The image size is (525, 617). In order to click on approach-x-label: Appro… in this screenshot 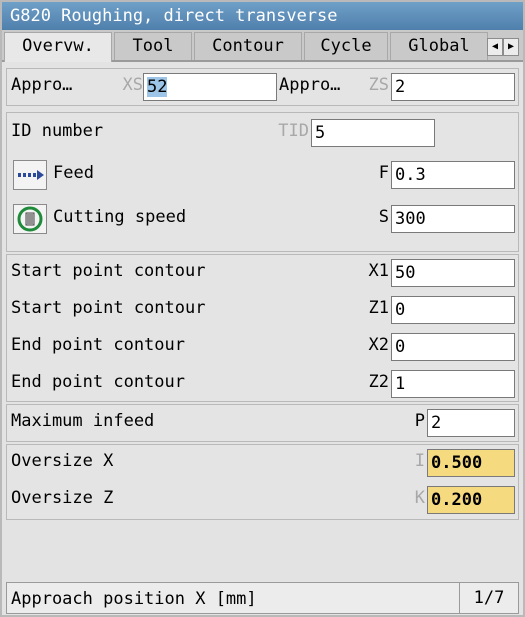, I will do `click(42, 85)`.